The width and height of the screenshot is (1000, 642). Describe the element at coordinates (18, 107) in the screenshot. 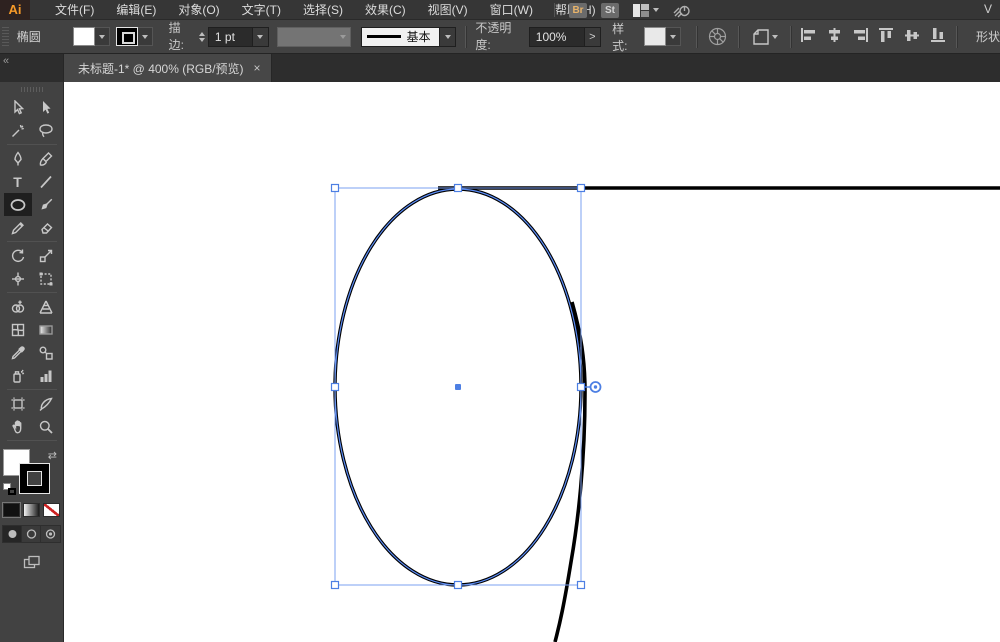

I see `tool-selection` at that location.